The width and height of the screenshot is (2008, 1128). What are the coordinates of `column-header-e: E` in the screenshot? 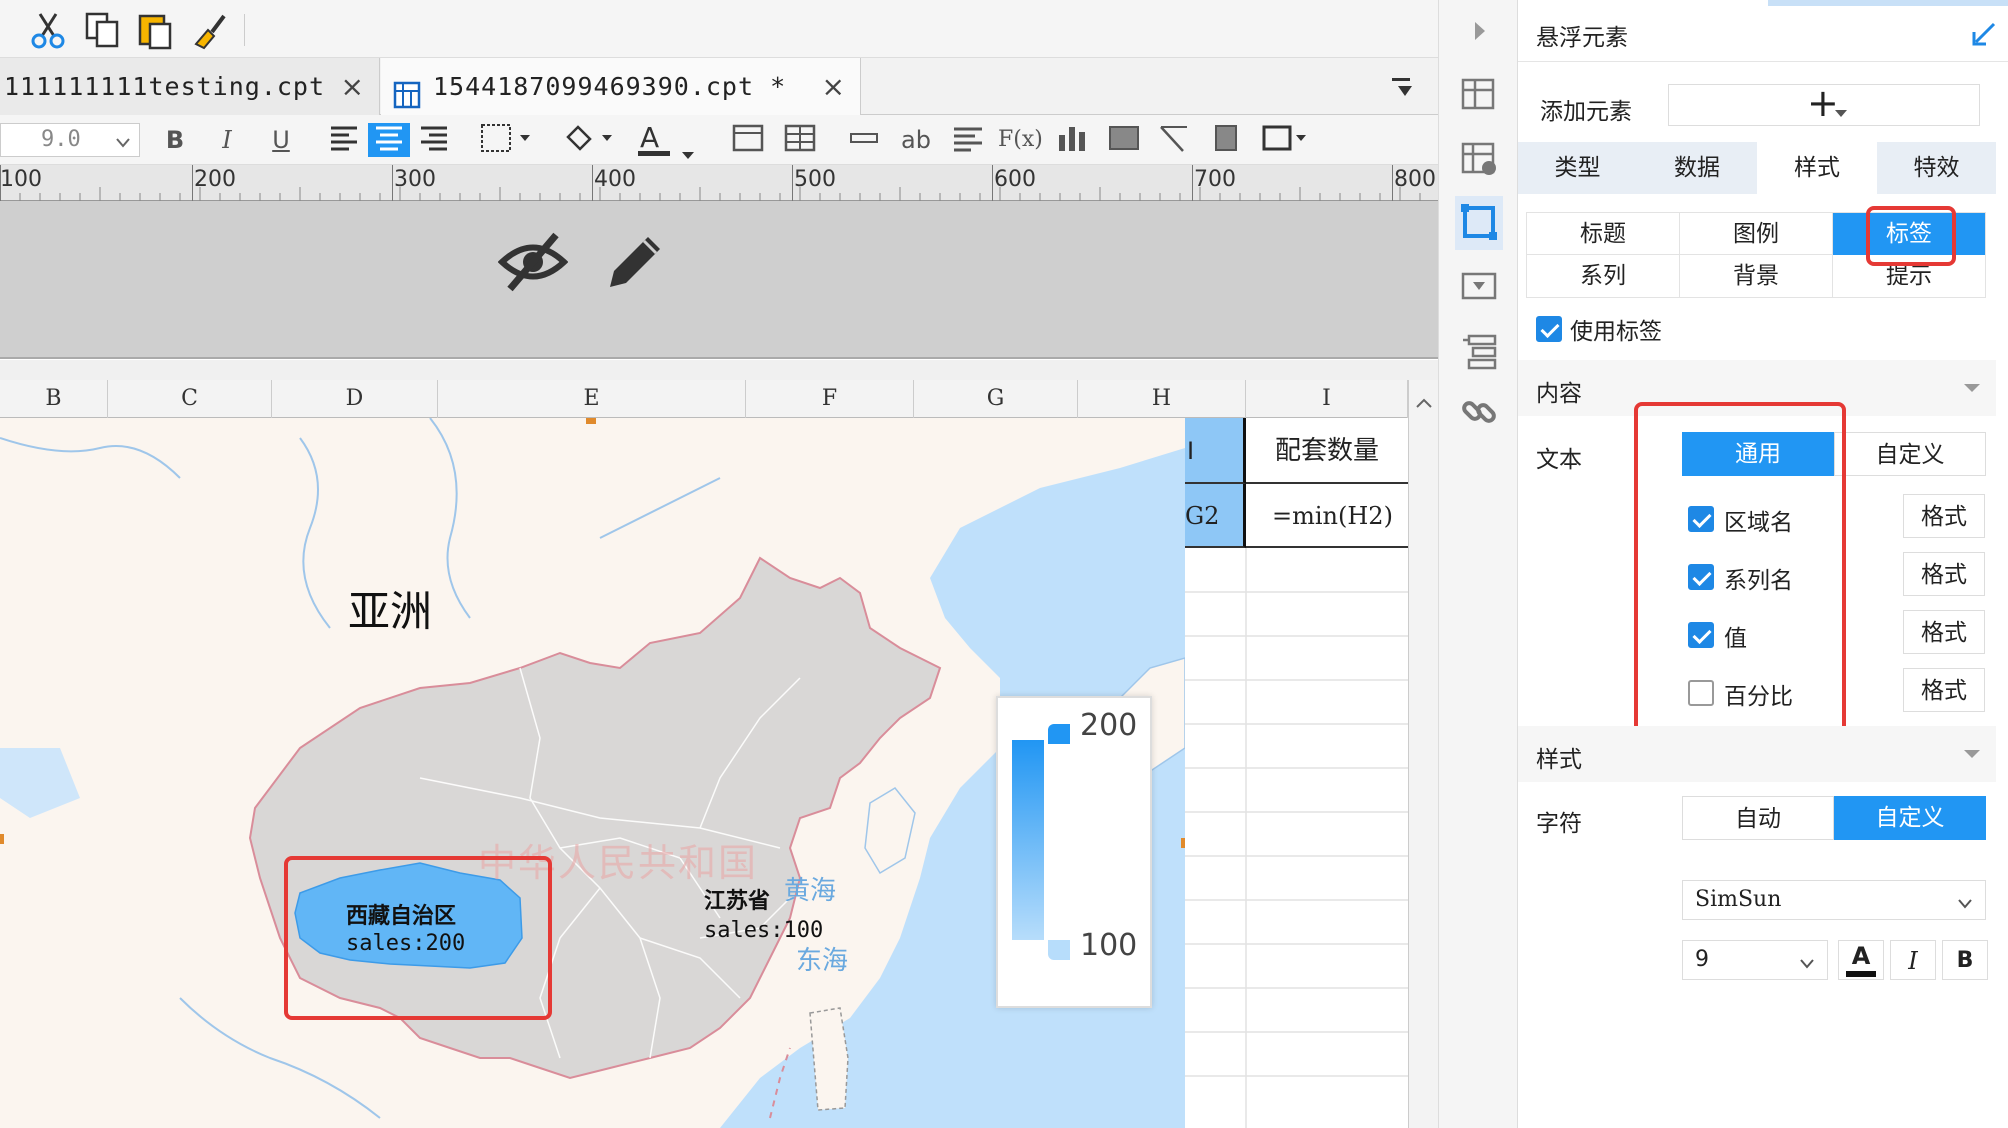 It's located at (592, 399).